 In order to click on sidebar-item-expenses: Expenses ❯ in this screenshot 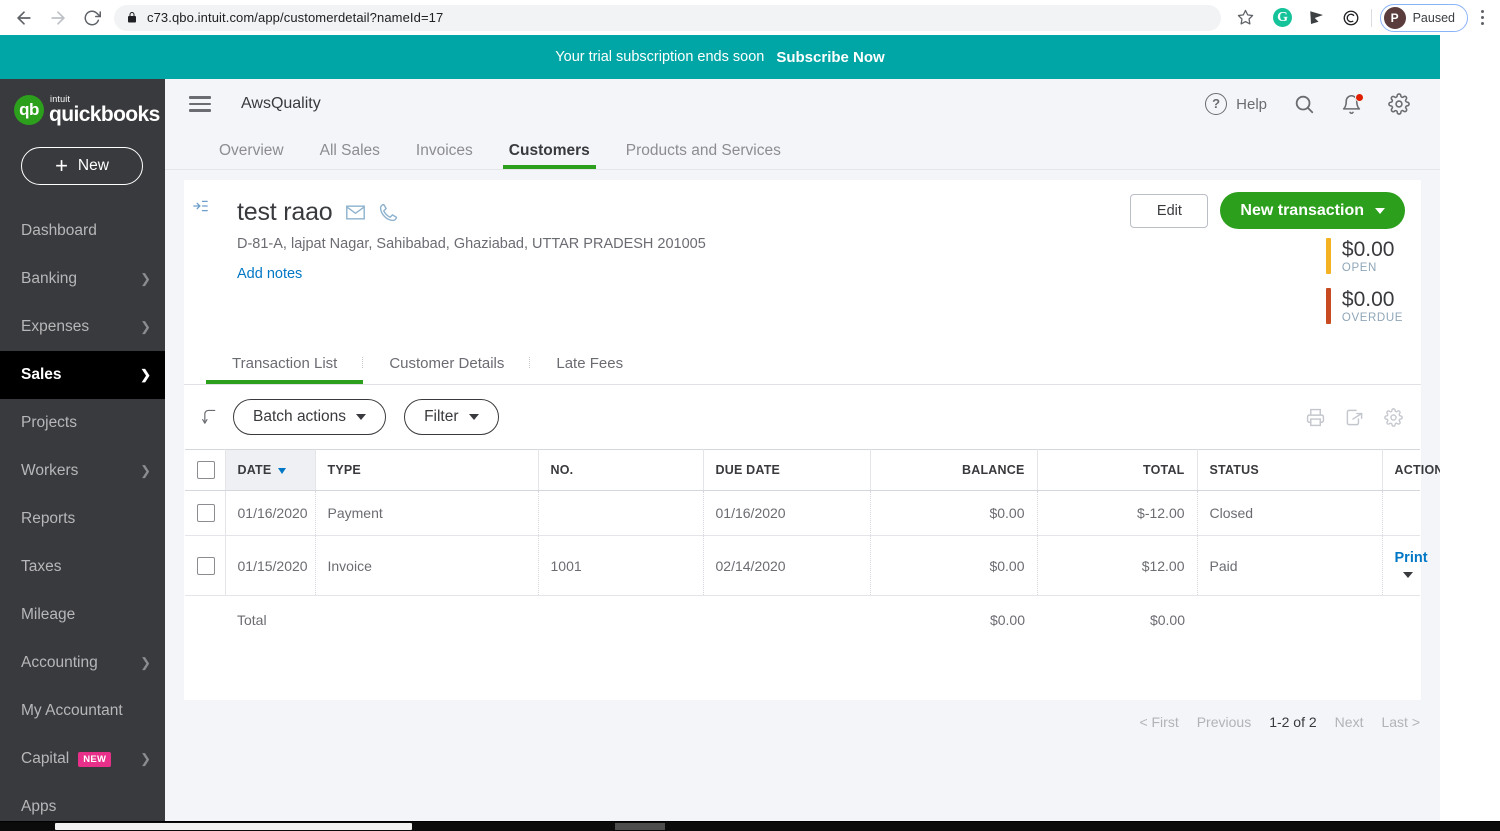, I will do `click(82, 327)`.